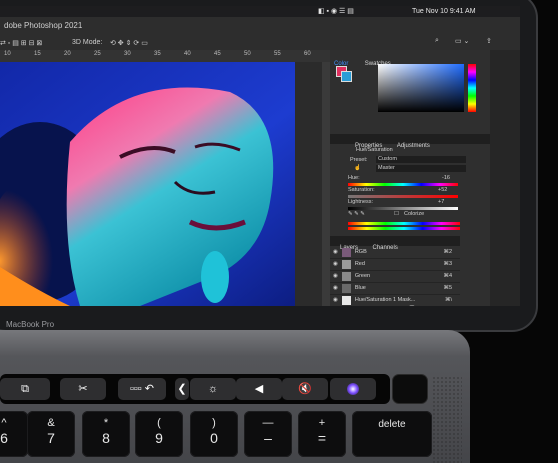  What do you see at coordinates (187, 54) in the screenshot?
I see `ruler-tick: 40` at bounding box center [187, 54].